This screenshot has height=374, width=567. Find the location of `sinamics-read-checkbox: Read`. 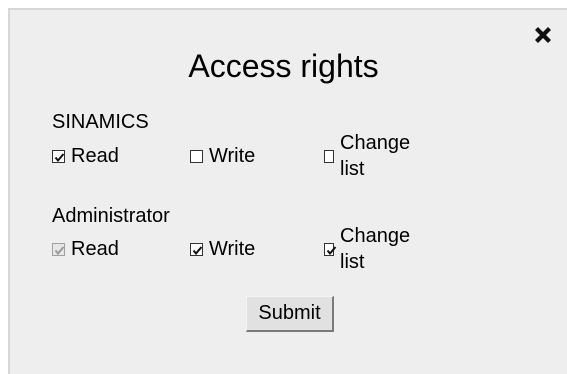

sinamics-read-checkbox: Read is located at coordinates (85, 156).